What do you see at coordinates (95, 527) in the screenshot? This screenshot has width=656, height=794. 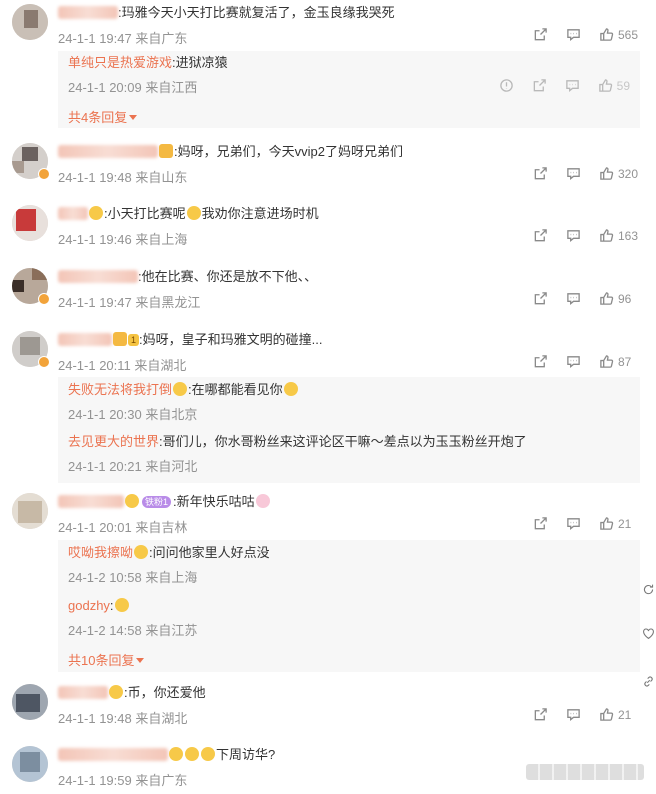 I see `comment-date: 24-1-1 20:01` at bounding box center [95, 527].